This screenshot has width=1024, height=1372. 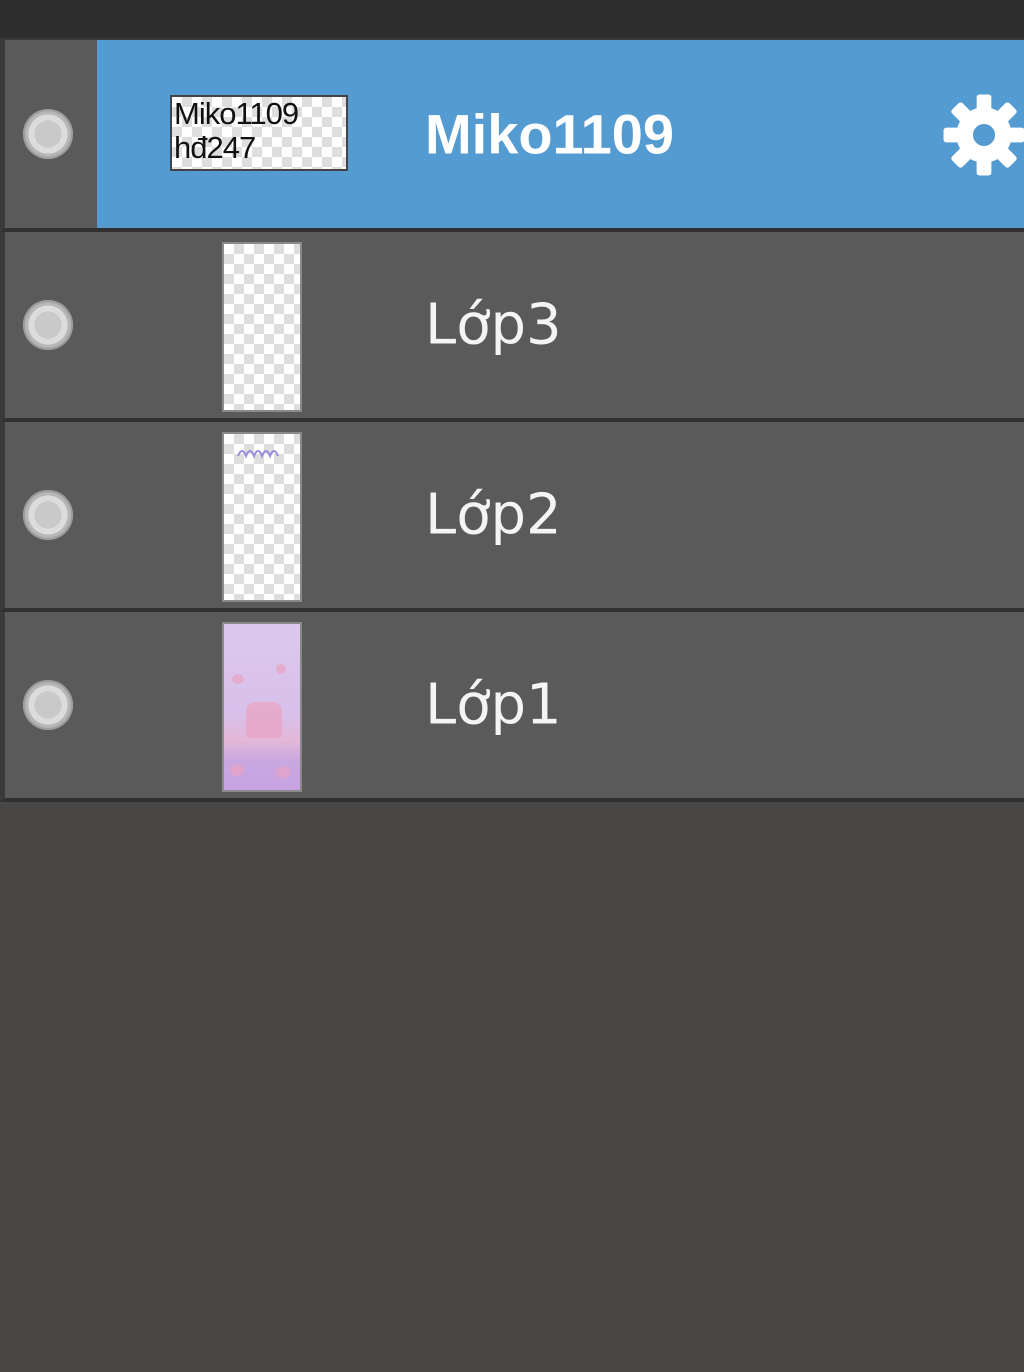 What do you see at coordinates (493, 515) in the screenshot?
I see `layer-name: Lớp2` at bounding box center [493, 515].